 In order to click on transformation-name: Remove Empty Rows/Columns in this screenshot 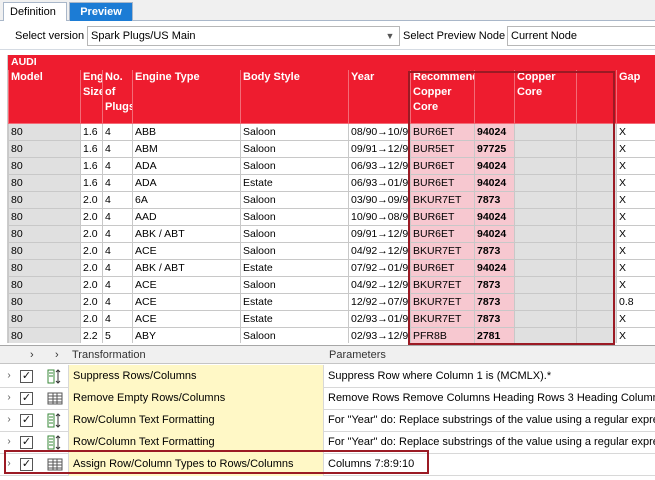, I will do `click(196, 398)`.